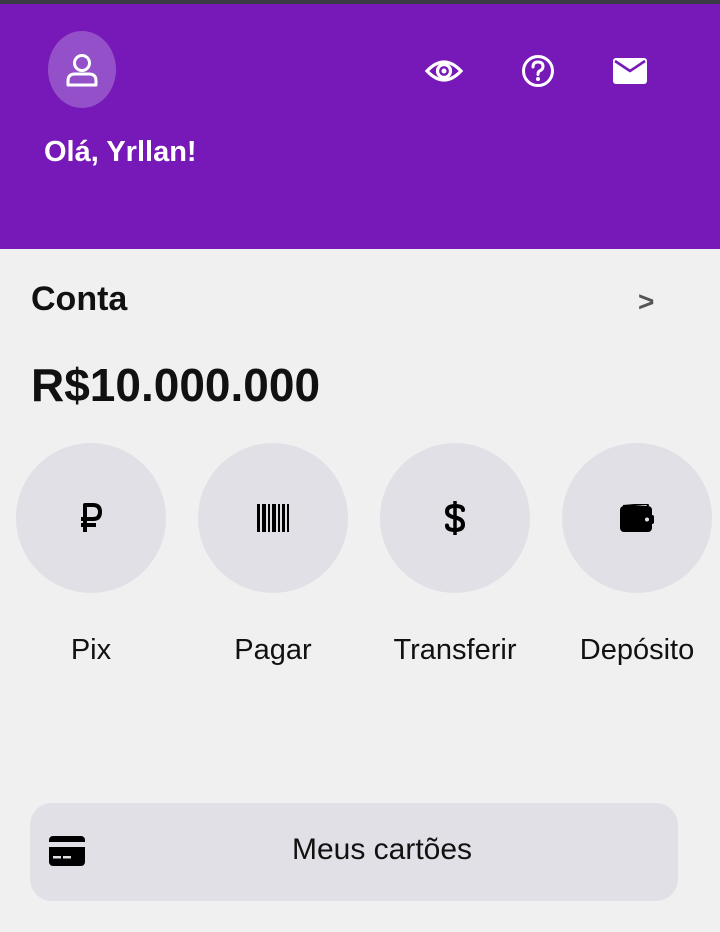 This screenshot has width=720, height=932. I want to click on transfer-button, so click(455, 518).